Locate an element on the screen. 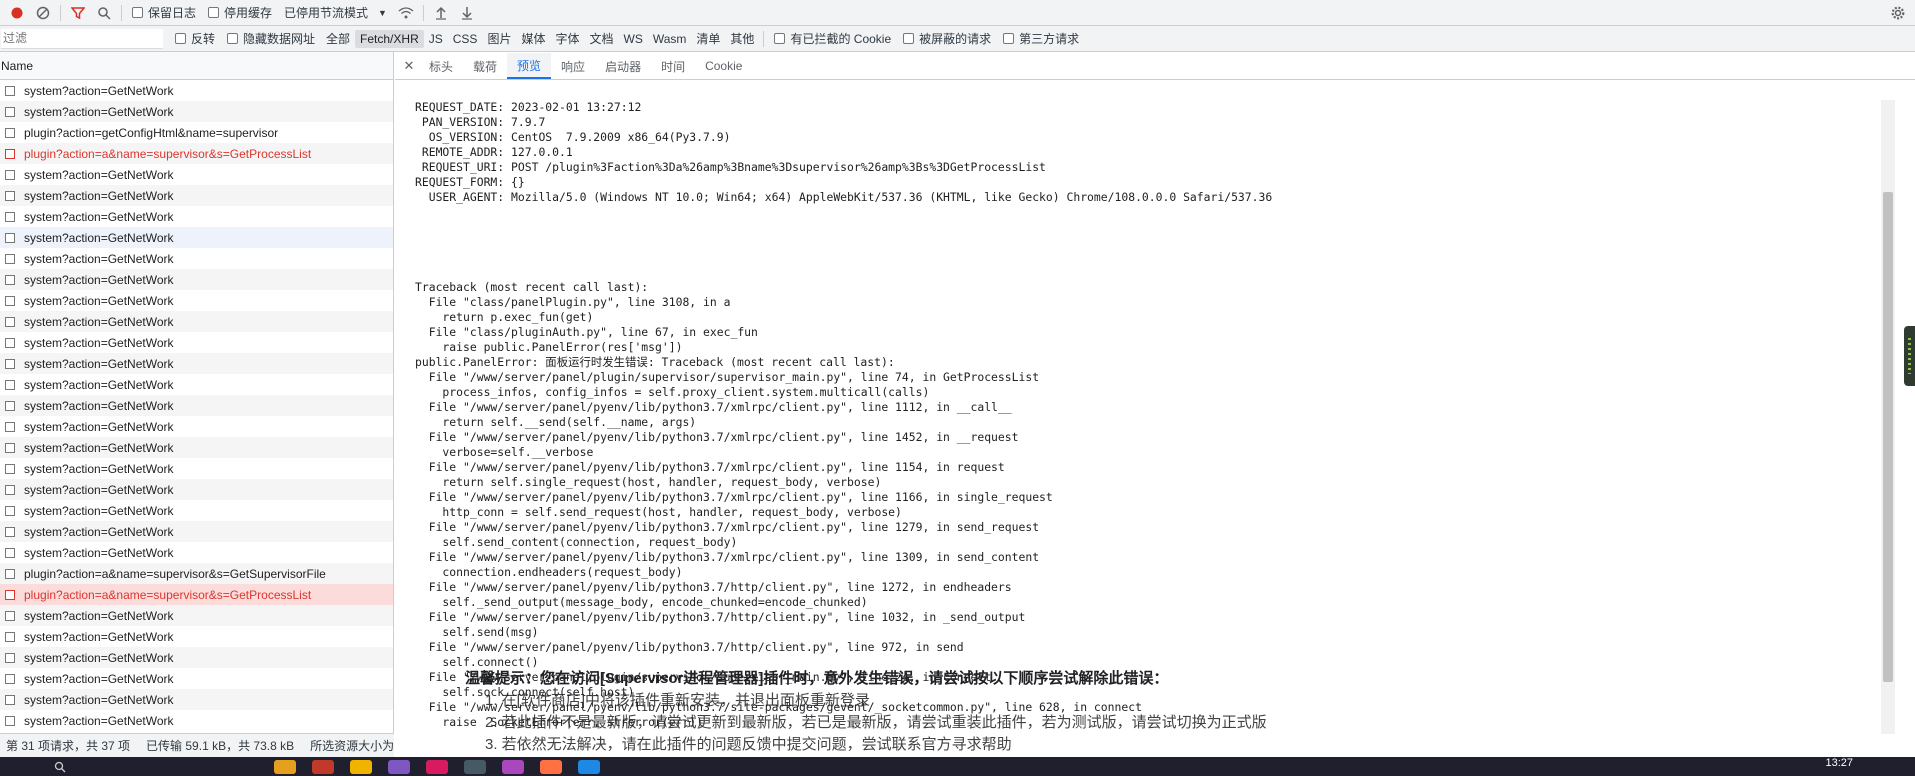 This screenshot has width=1915, height=776. filter-type-10: 清单 is located at coordinates (708, 38).